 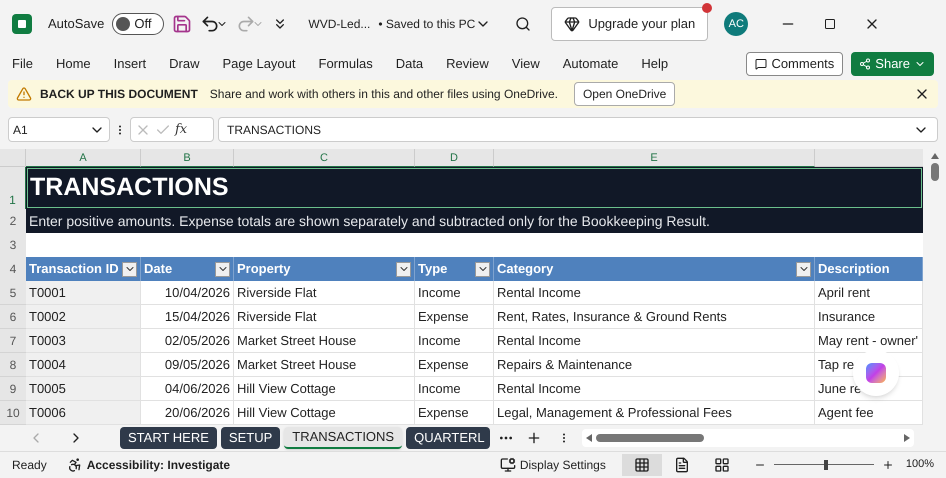 I want to click on ribbon-tab: Data, so click(x=410, y=64).